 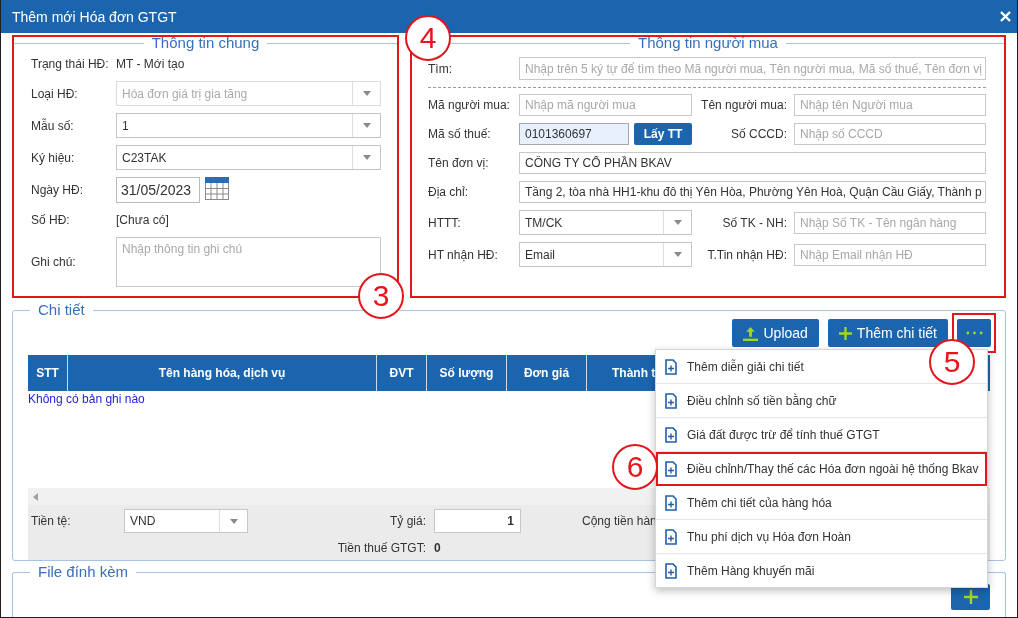 What do you see at coordinates (821, 401) in the screenshot?
I see `menu-item: Điều chỉnh số tiền bằng chữ` at bounding box center [821, 401].